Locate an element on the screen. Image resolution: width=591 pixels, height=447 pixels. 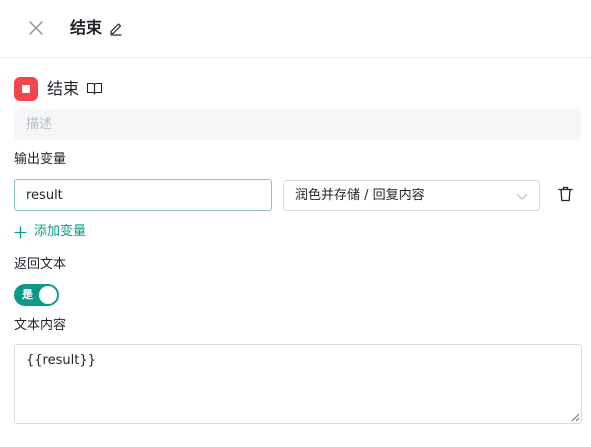
panel-title: 结束 is located at coordinates (86, 27).